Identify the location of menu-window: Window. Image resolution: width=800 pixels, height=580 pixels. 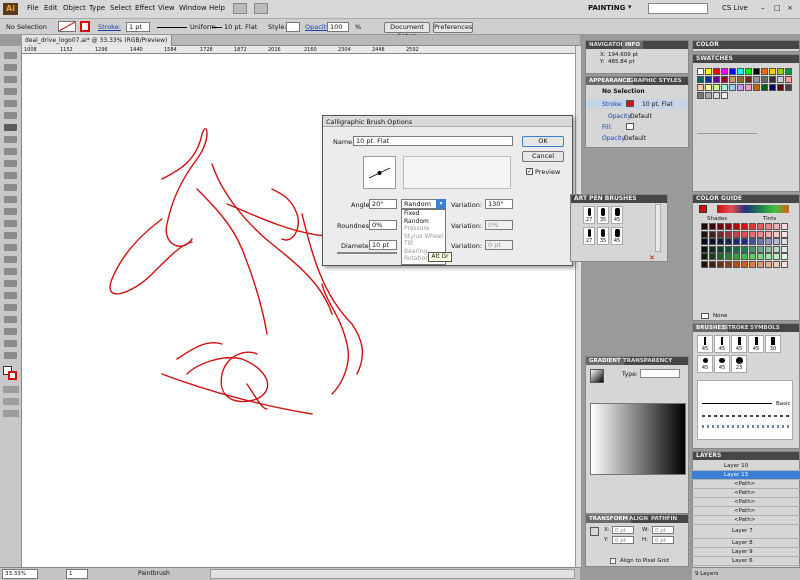
(193, 8).